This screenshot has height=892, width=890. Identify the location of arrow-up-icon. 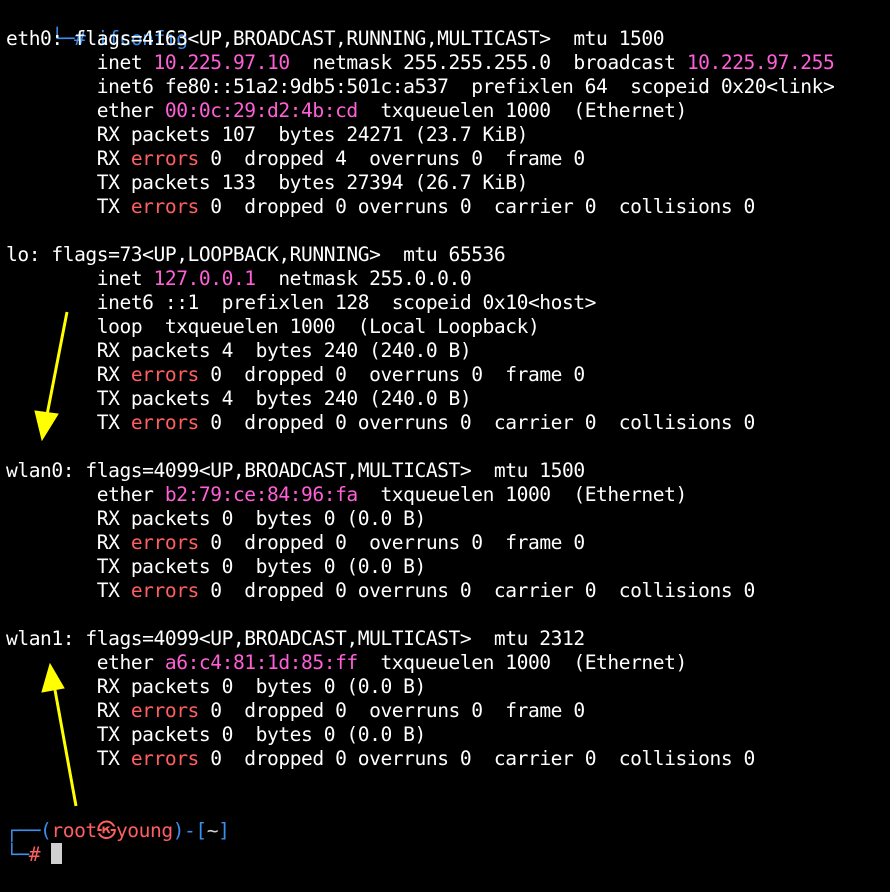
(59, 734).